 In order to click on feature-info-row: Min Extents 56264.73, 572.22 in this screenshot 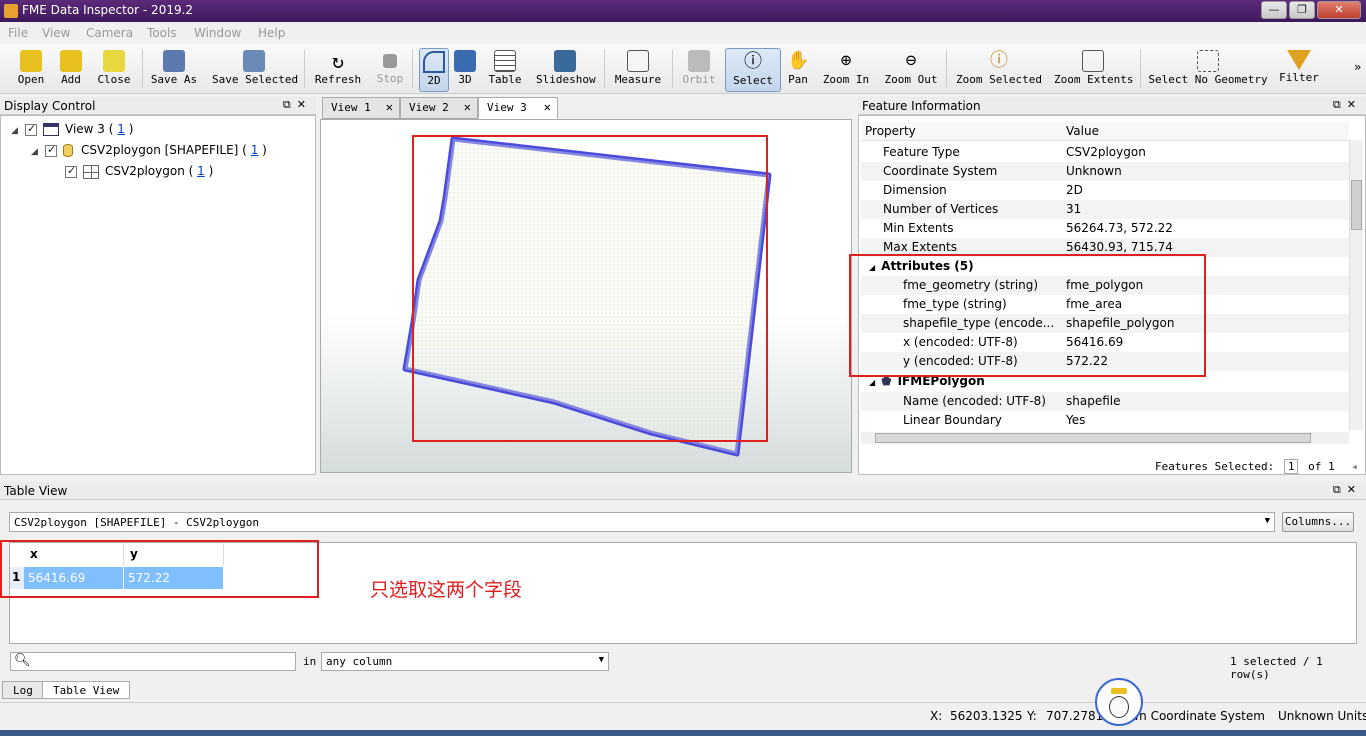, I will do `click(1105, 228)`.